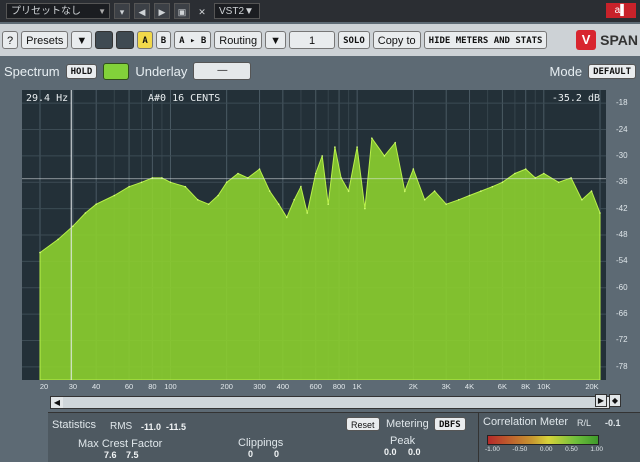 This screenshot has width=640, height=462. I want to click on horizontal-scrollbar: ◀ ▶, so click(330, 402).